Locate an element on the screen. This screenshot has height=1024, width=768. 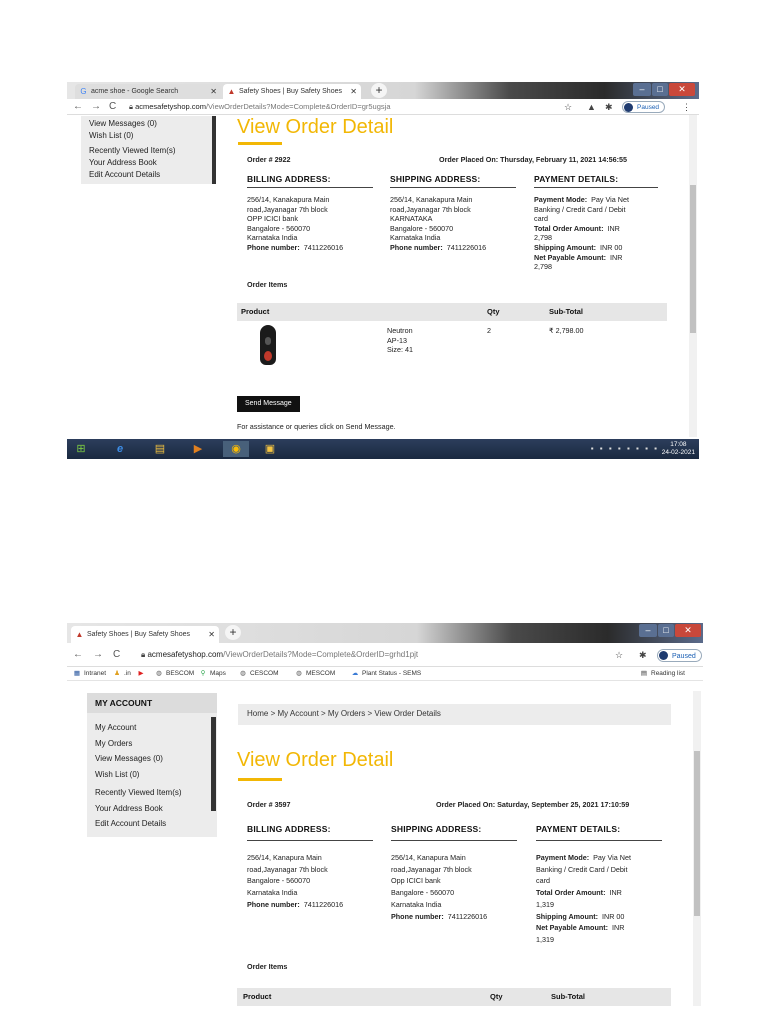
avatar is located at coordinates (628, 107).